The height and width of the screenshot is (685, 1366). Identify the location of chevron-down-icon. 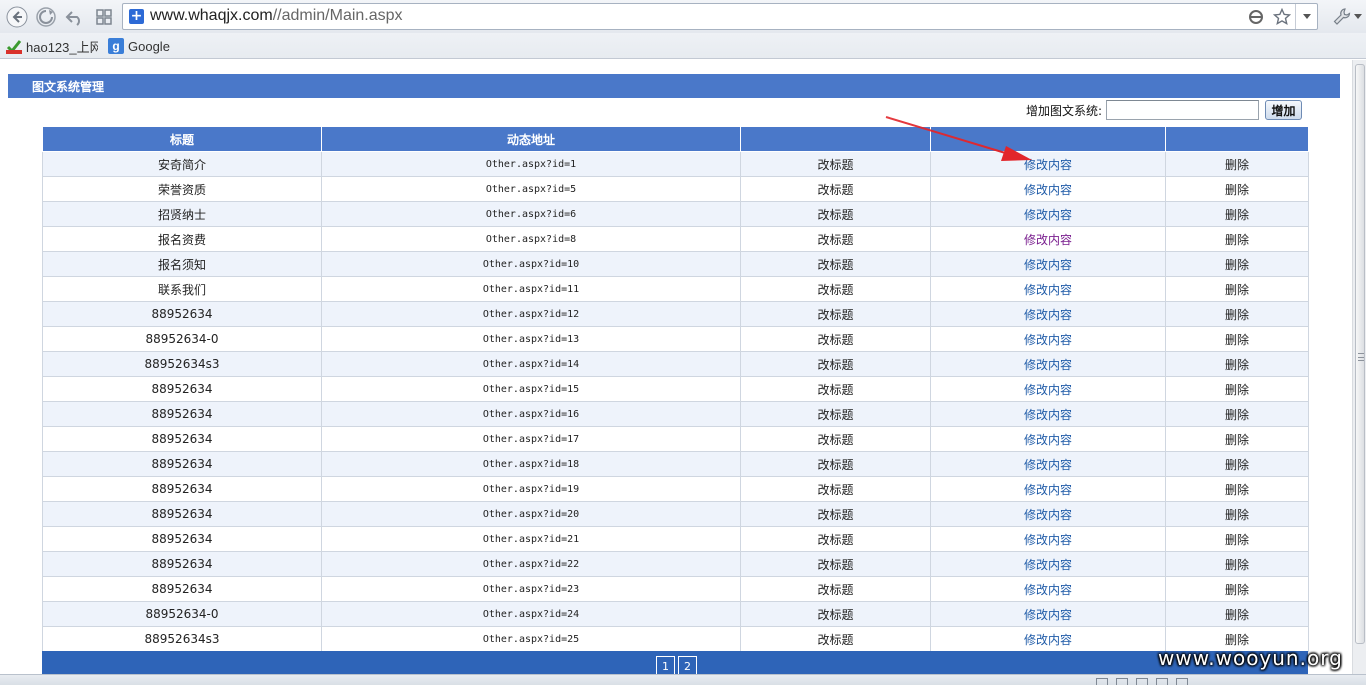
(1306, 16).